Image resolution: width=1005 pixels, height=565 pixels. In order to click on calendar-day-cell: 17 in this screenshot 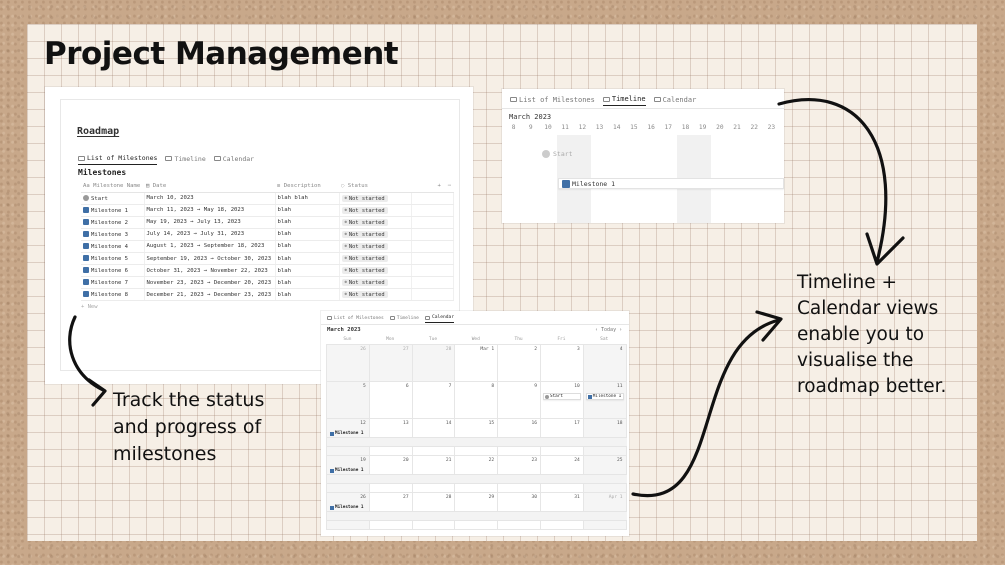, I will do `click(562, 437)`.